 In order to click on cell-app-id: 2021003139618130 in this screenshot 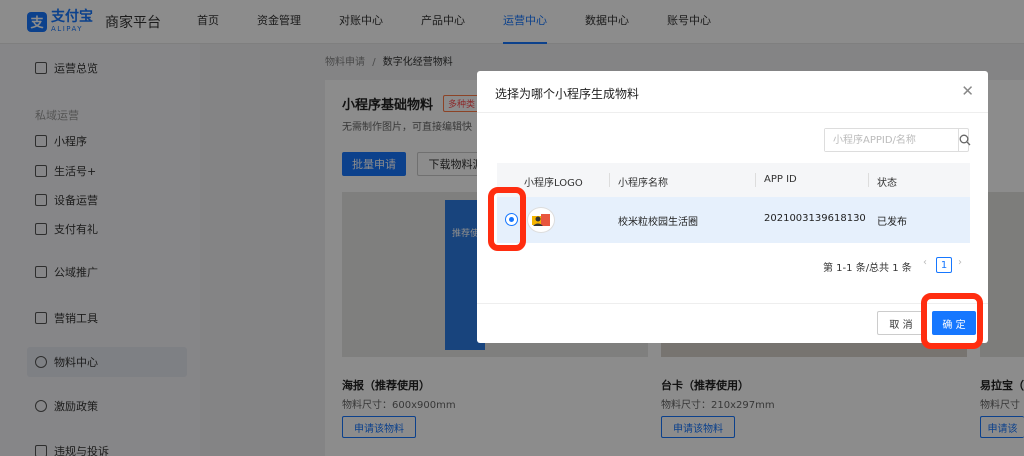, I will do `click(815, 218)`.